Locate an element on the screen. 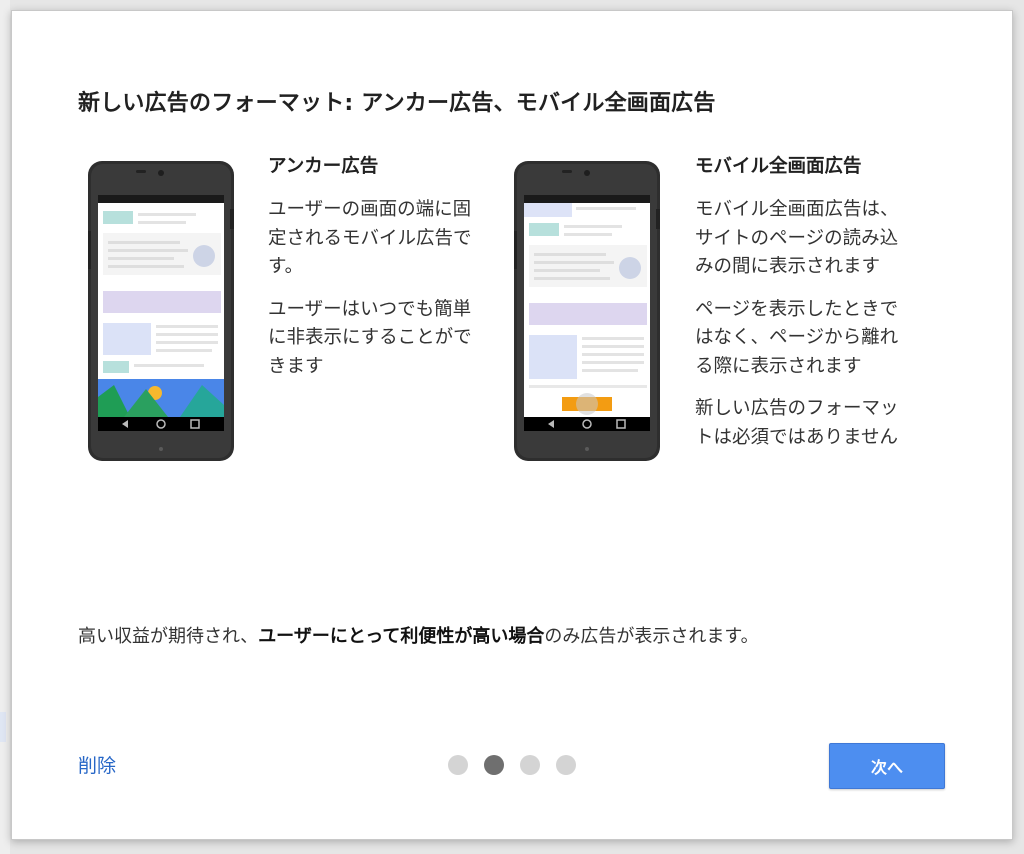  background-page-edge is located at coordinates (5, 427).